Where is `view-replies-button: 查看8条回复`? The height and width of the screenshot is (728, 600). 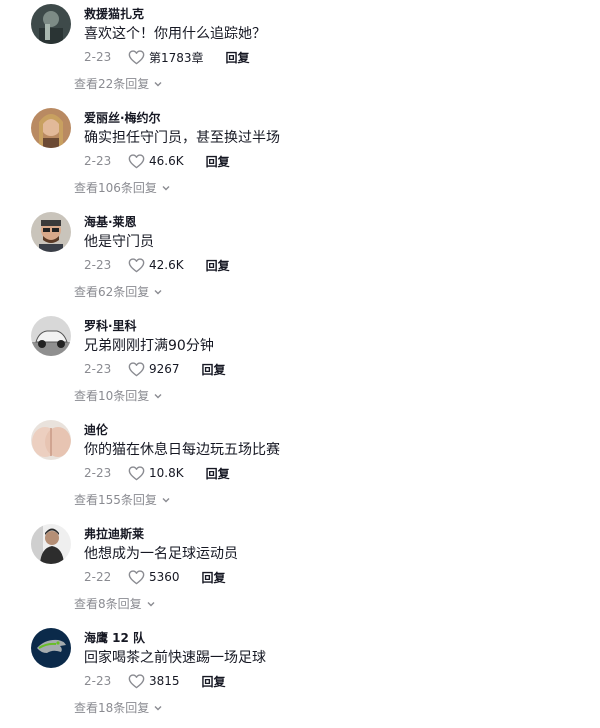
view-replies-button: 查看8条回复 is located at coordinates (115, 603).